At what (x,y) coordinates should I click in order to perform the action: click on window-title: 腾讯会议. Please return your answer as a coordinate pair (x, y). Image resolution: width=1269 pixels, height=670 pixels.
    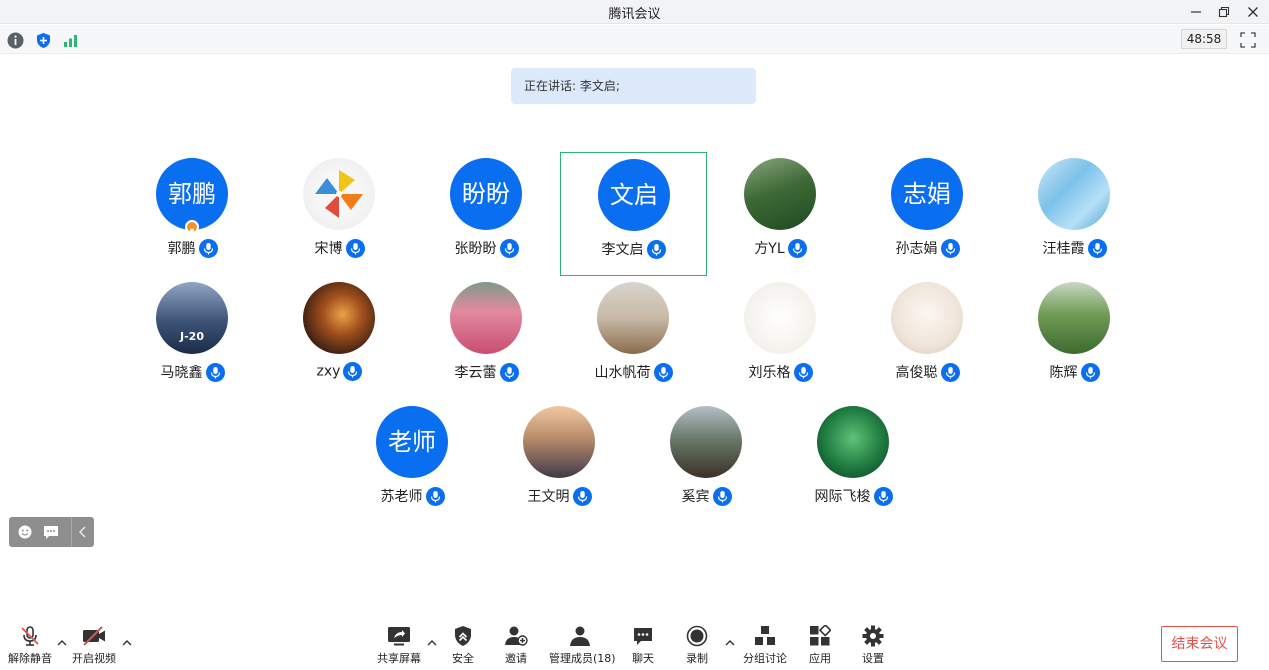
    Looking at the image, I should click on (634, 14).